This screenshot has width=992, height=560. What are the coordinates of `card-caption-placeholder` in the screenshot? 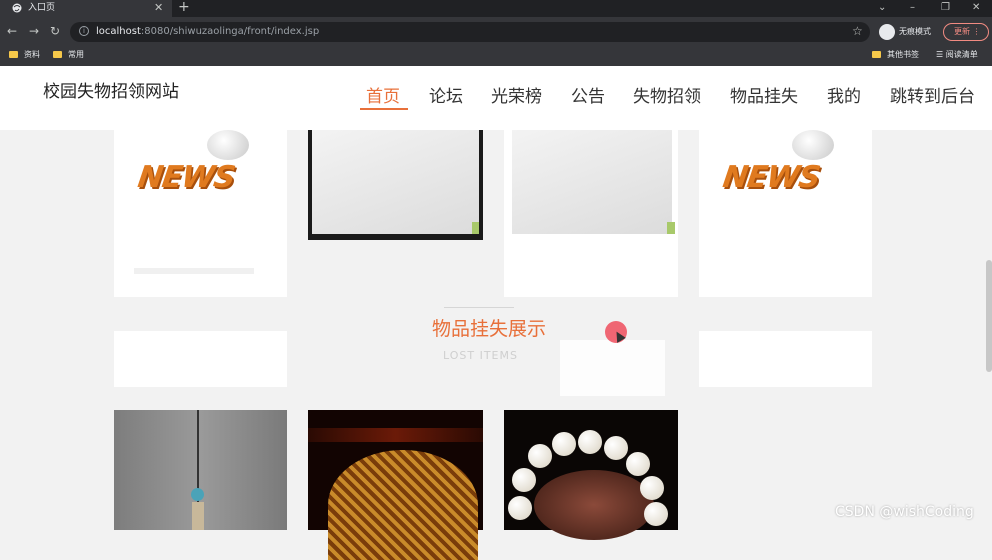 It's located at (194, 271).